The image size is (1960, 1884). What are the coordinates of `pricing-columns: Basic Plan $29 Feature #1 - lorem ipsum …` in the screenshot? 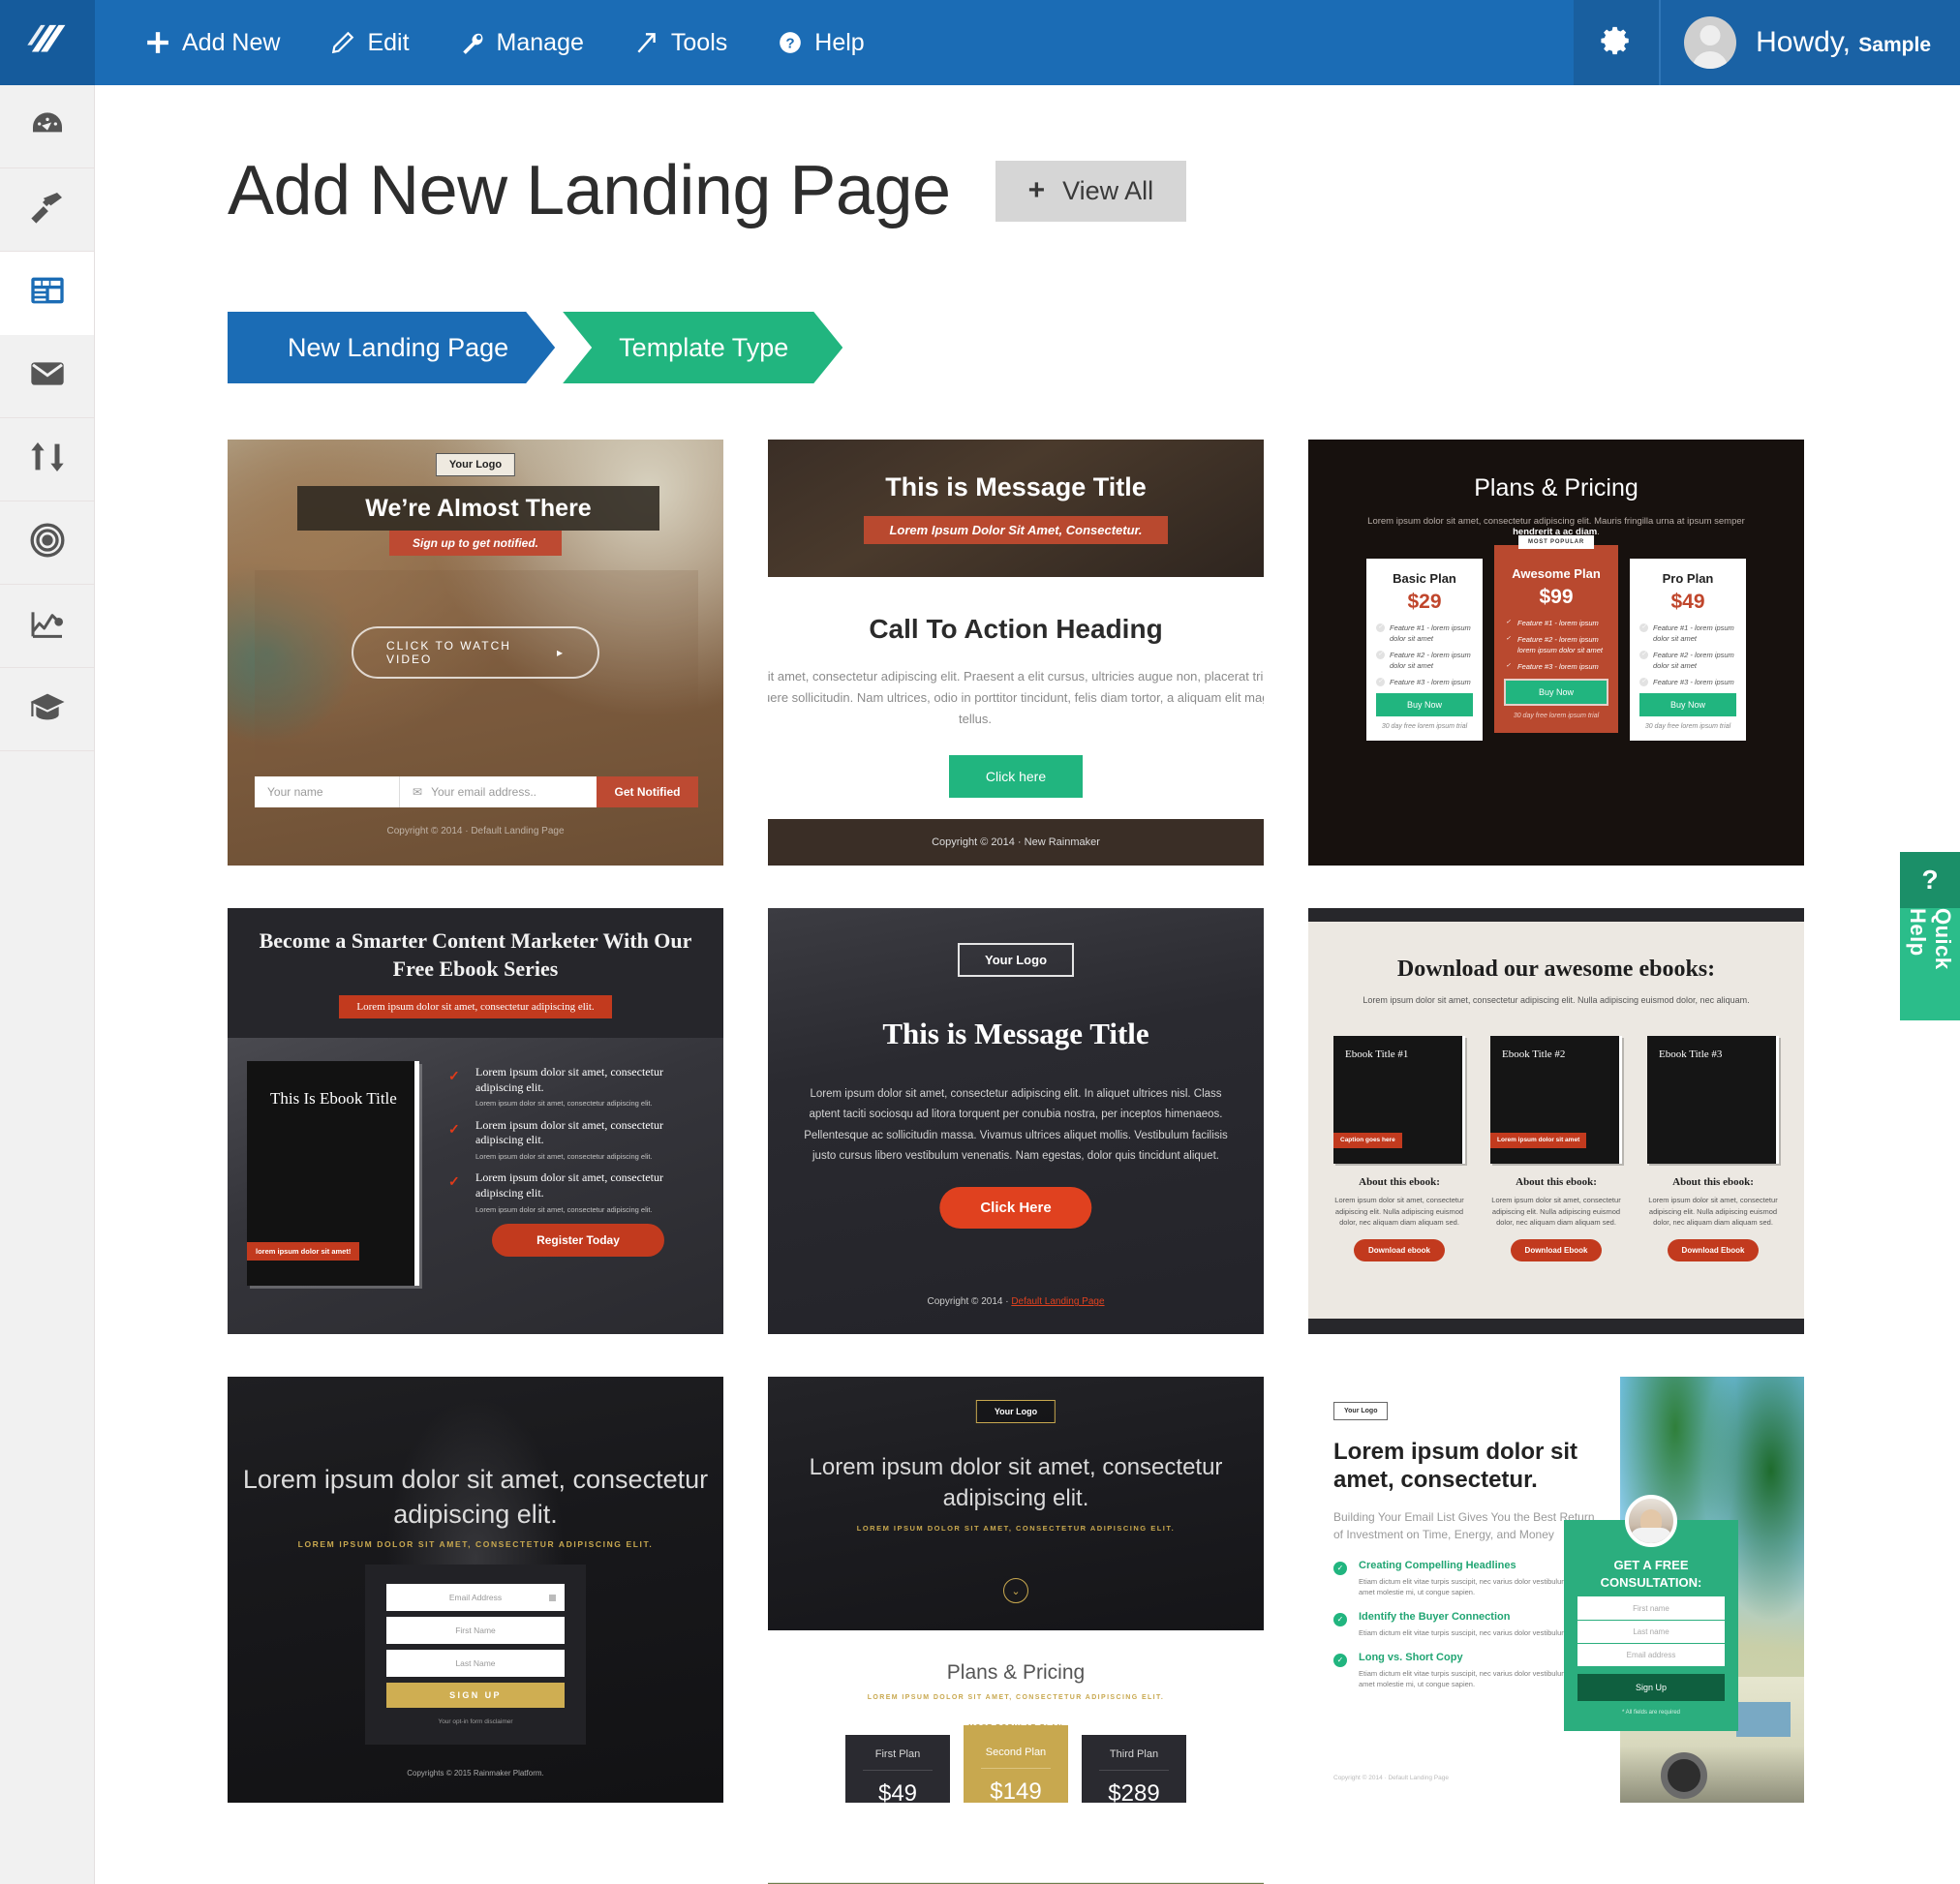 It's located at (1556, 638).